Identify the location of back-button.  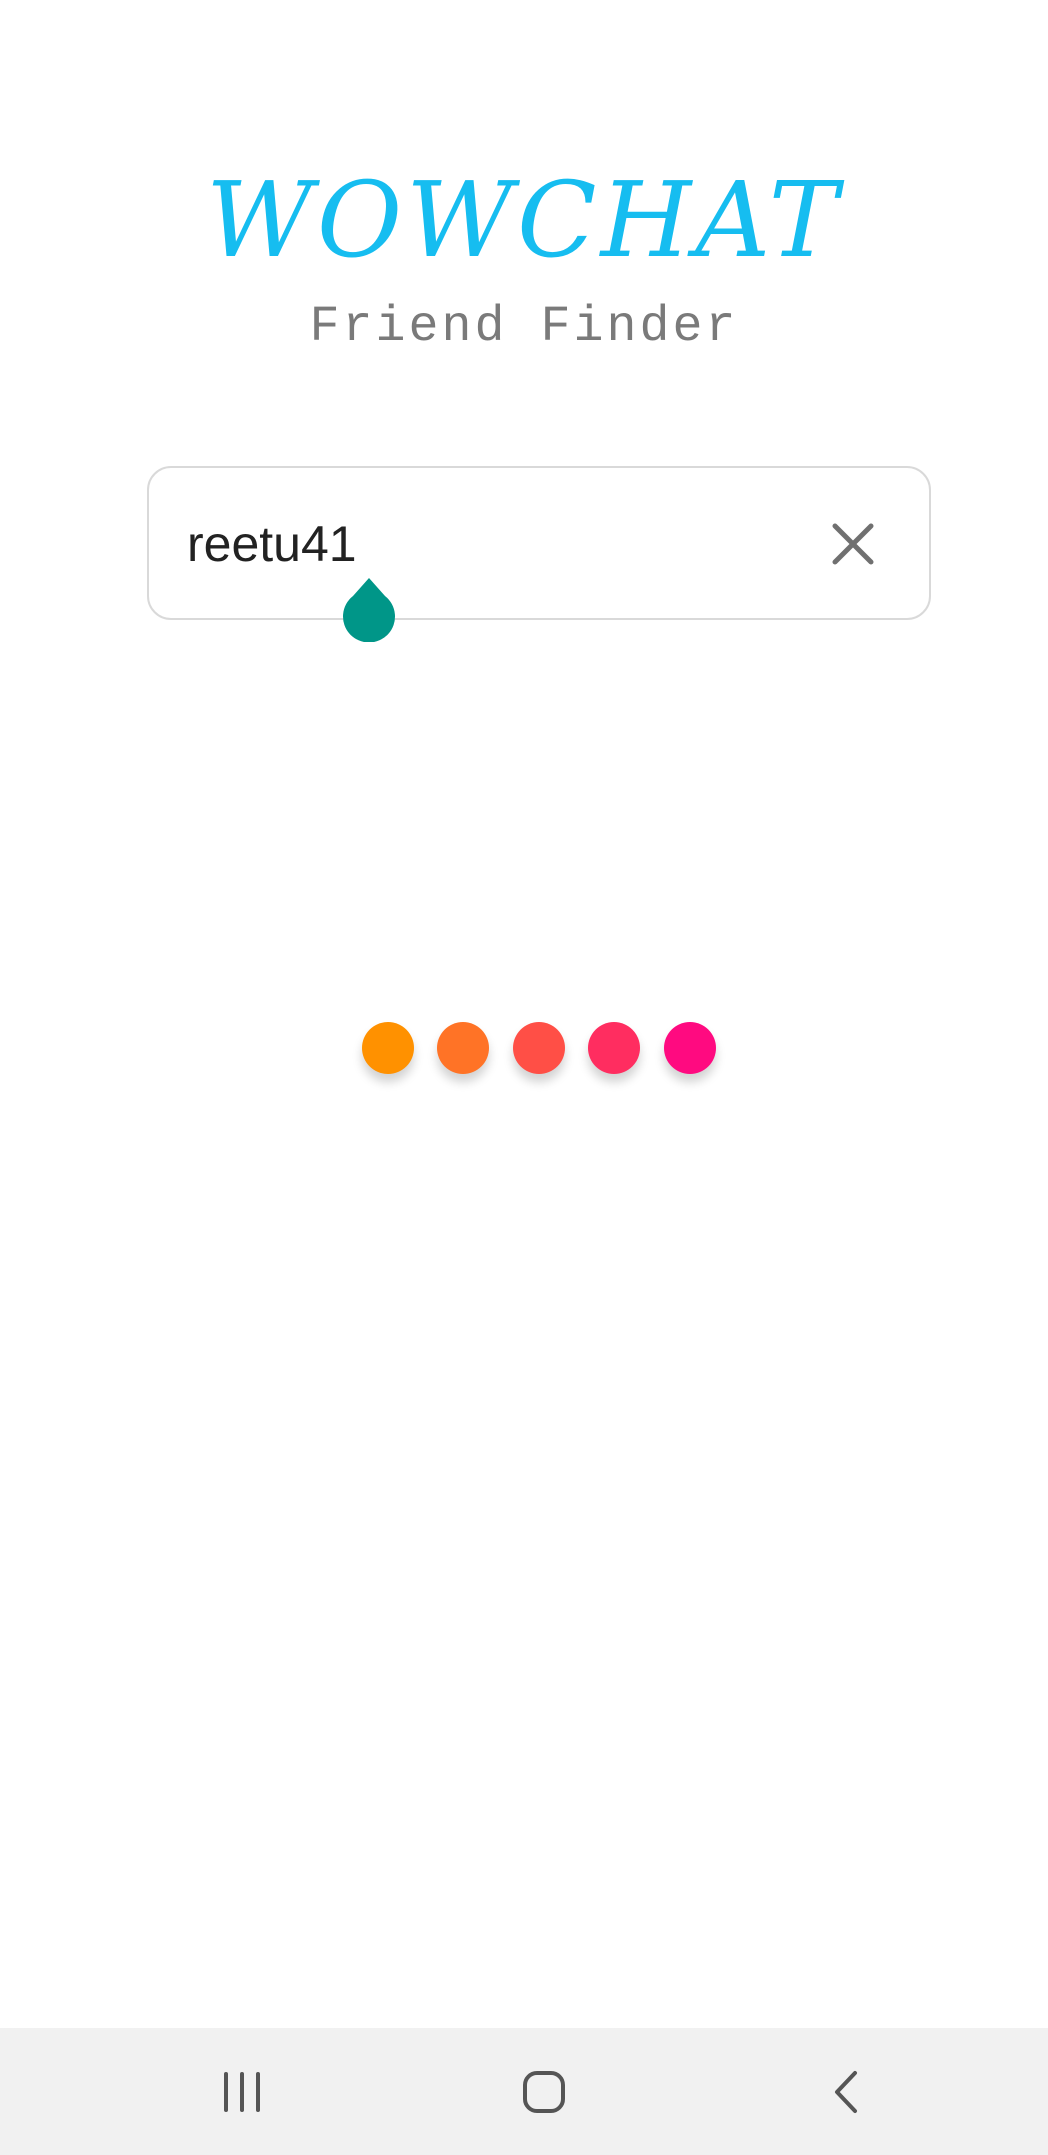
(846, 2092).